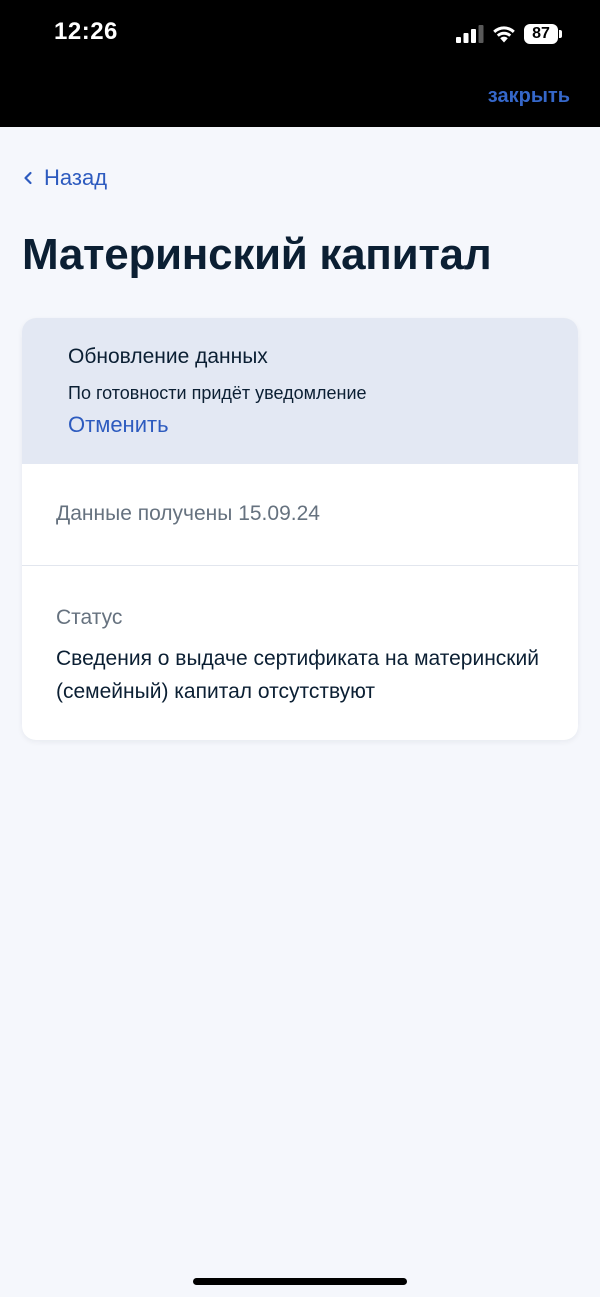 Image resolution: width=600 pixels, height=1297 pixels. I want to click on notice-subtitle: По готовности придёт уведомление, so click(217, 393).